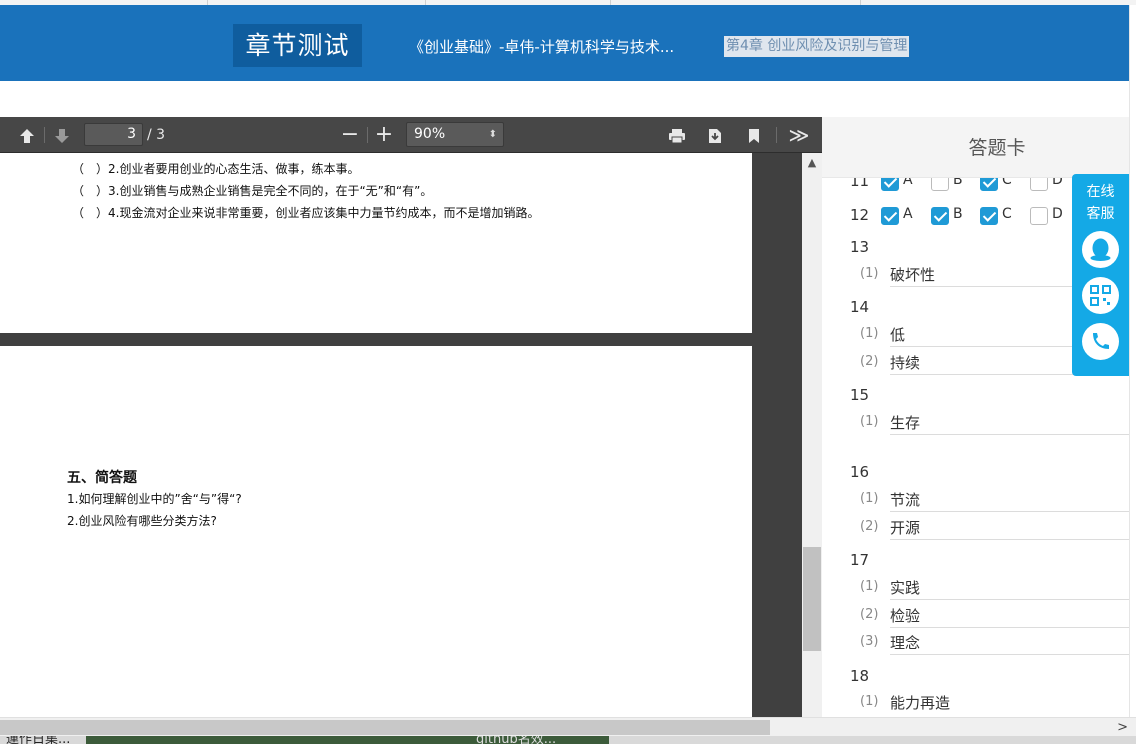  Describe the element at coordinates (27, 135) in the screenshot. I see `arrow-up-icon` at that location.